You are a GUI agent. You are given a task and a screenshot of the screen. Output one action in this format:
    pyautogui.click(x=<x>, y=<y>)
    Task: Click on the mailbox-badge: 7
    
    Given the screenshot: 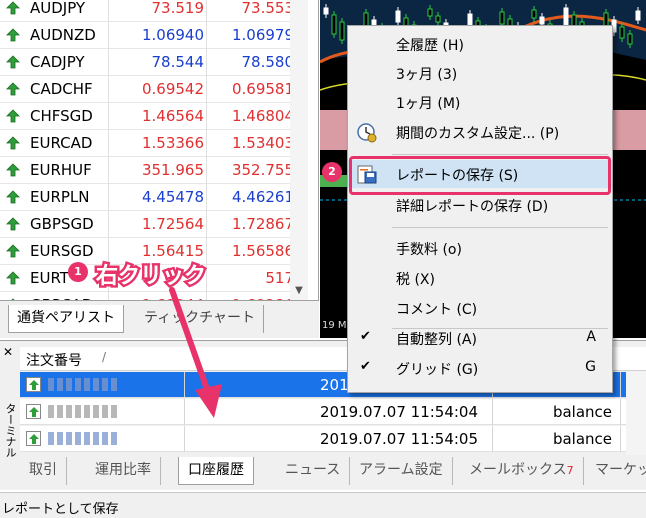 What is the action you would take?
    pyautogui.click(x=570, y=470)
    